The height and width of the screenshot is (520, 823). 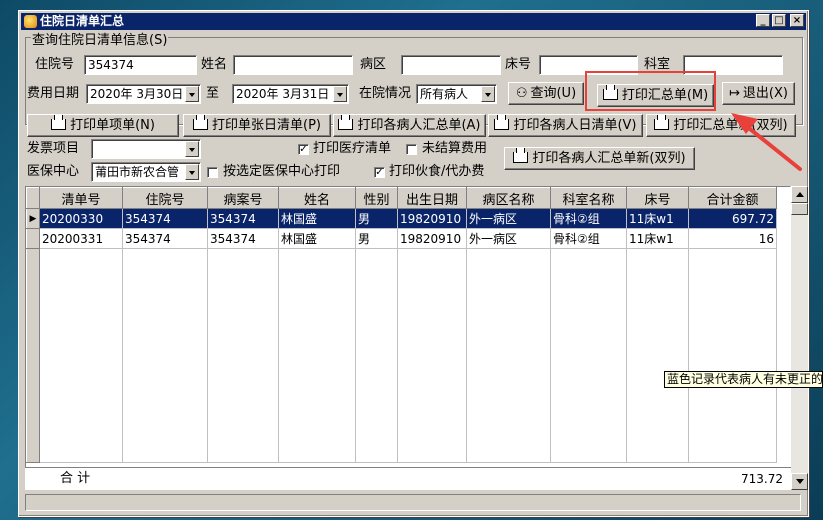 I want to click on table-cell: 20200330, so click(x=81, y=218).